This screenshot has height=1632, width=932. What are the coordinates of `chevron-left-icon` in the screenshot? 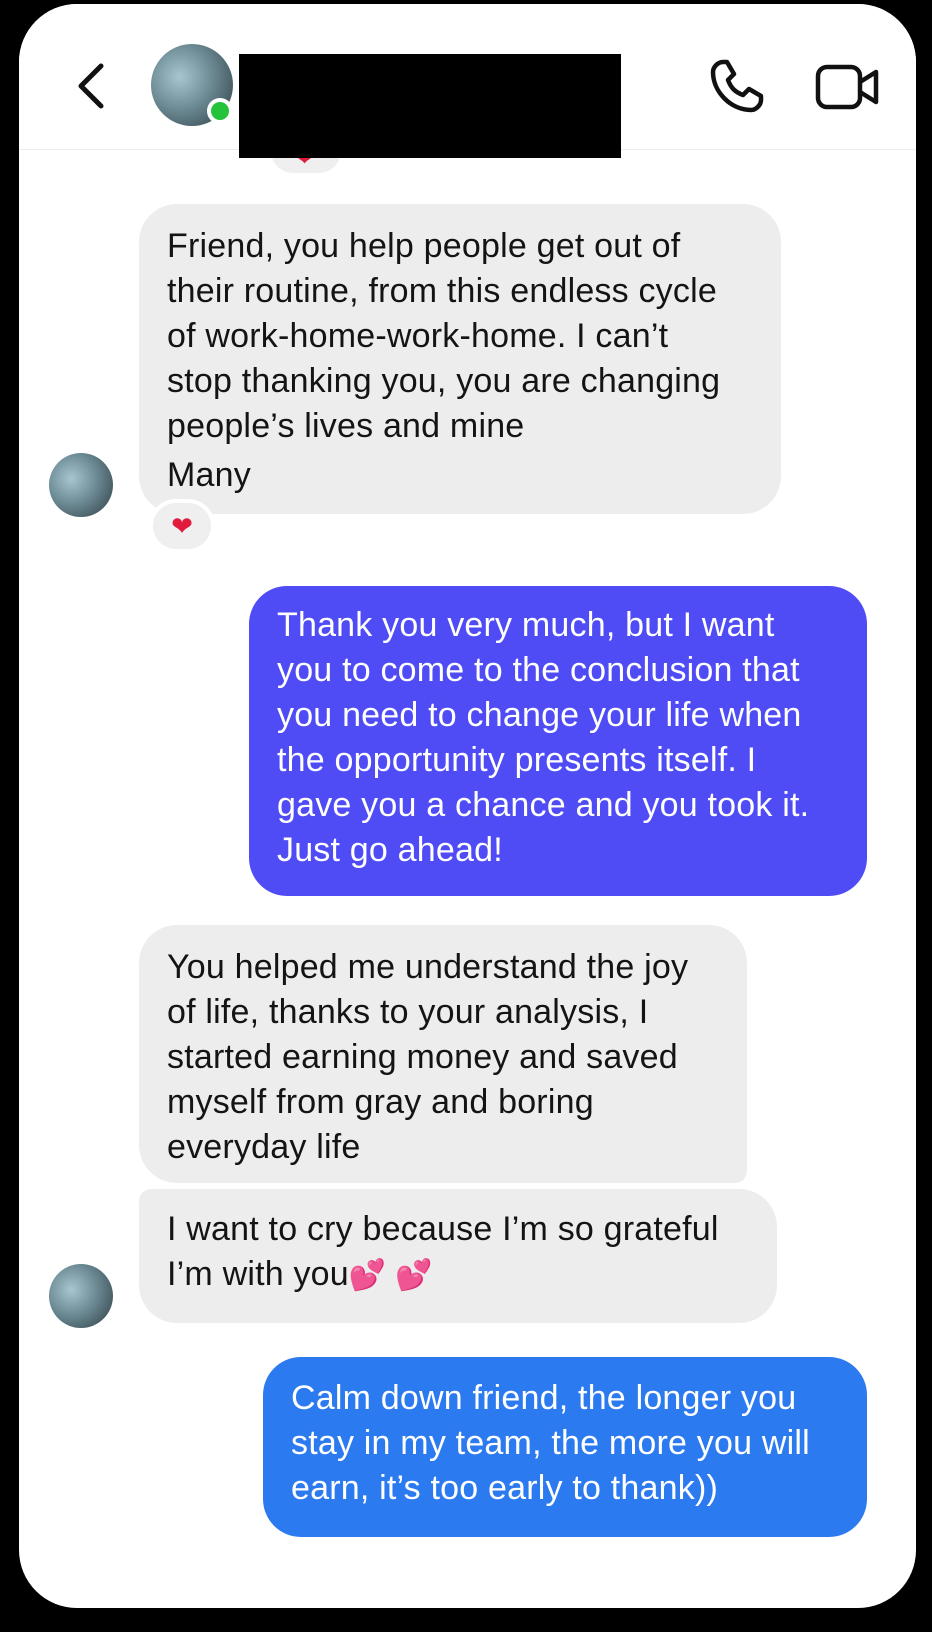 It's located at (91, 86).